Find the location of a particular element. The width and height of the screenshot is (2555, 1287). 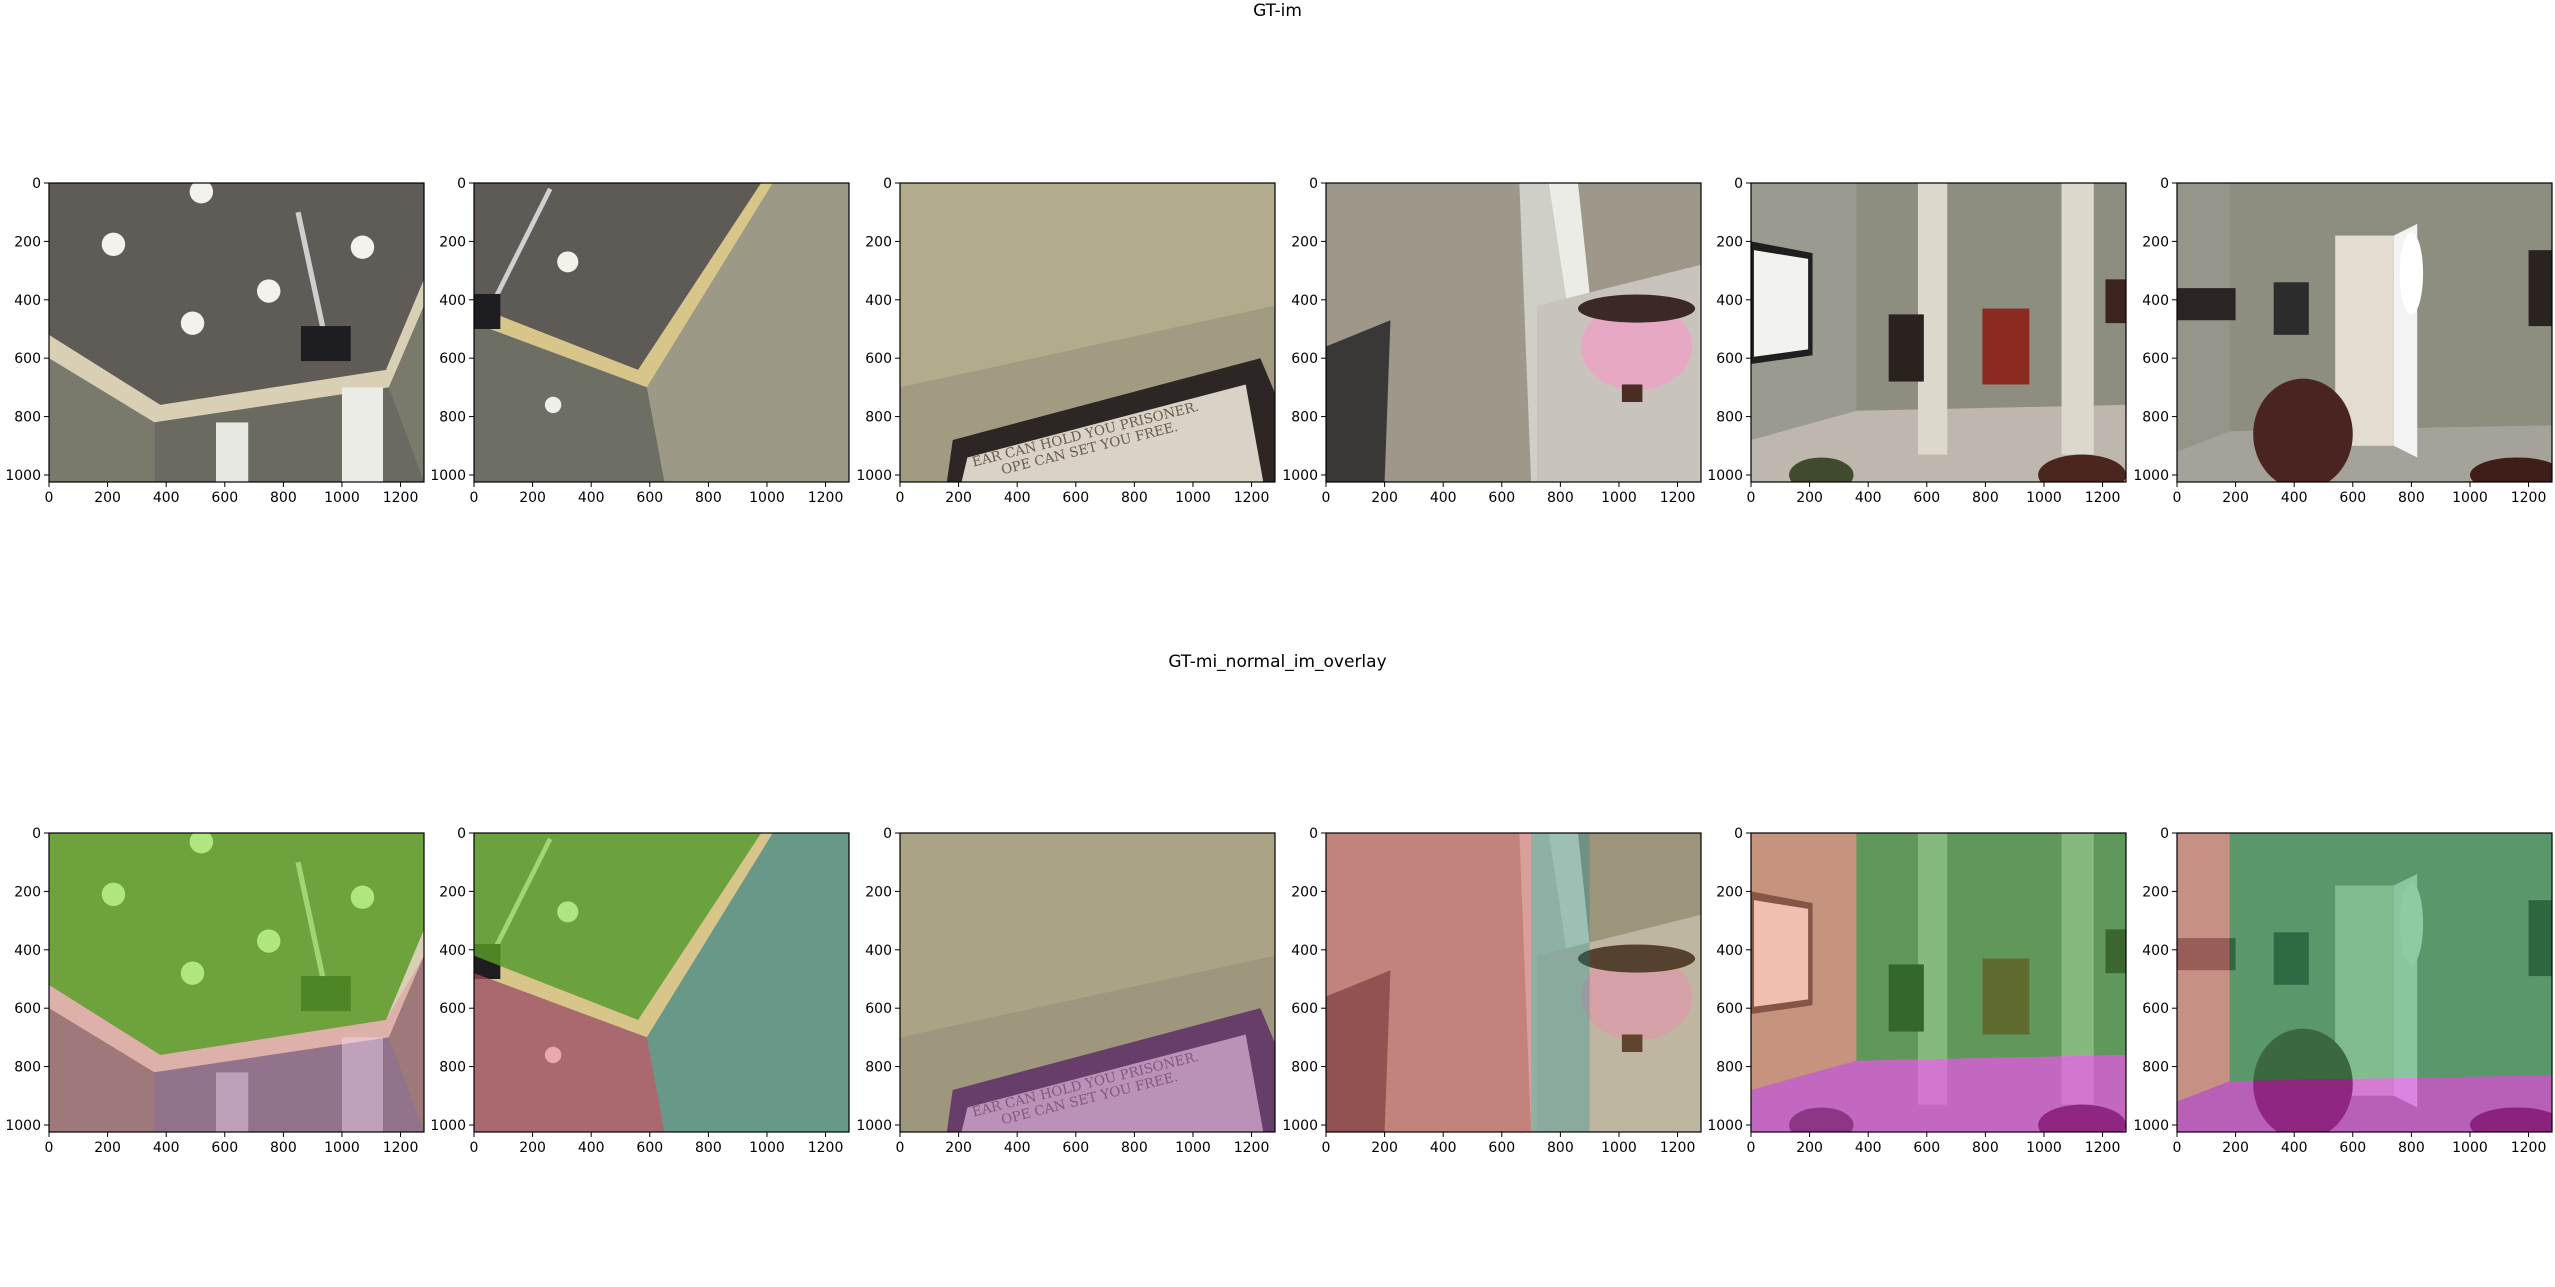

panel-1-4: 0 200 400 600 800 1000 1200 0 200 400 600 800 1000 is located at coordinates (1492, 341).